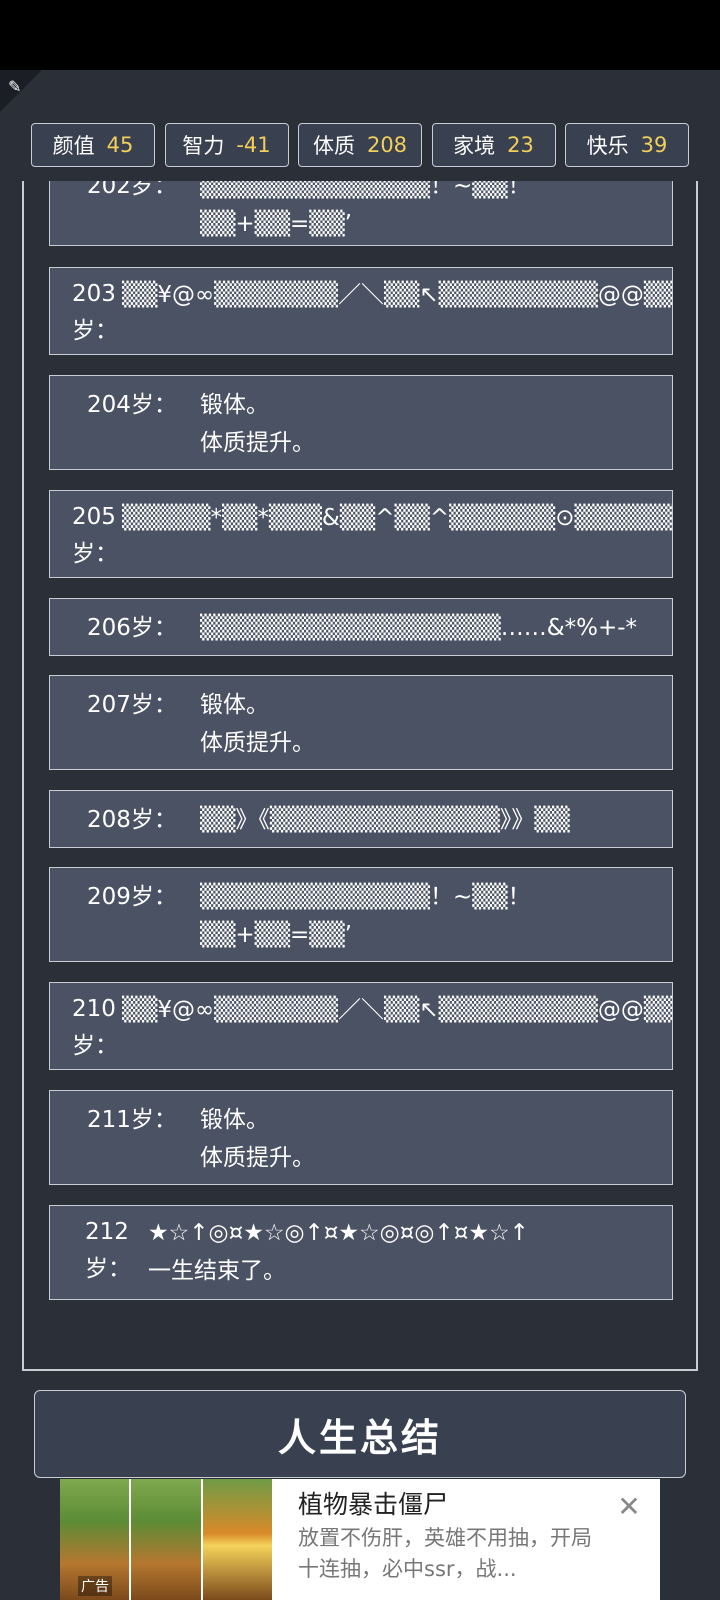 This screenshot has width=720, height=1600. Describe the element at coordinates (361, 1137) in the screenshot. I see `log-entry: 211岁： 锻体。 体质提升。` at that location.